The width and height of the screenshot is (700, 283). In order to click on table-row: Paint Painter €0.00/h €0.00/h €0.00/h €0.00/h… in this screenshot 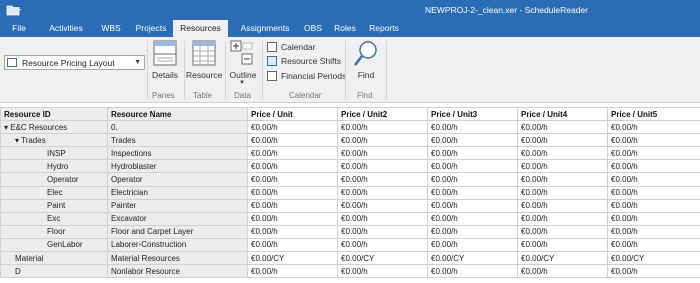, I will do `click(350, 205)`.